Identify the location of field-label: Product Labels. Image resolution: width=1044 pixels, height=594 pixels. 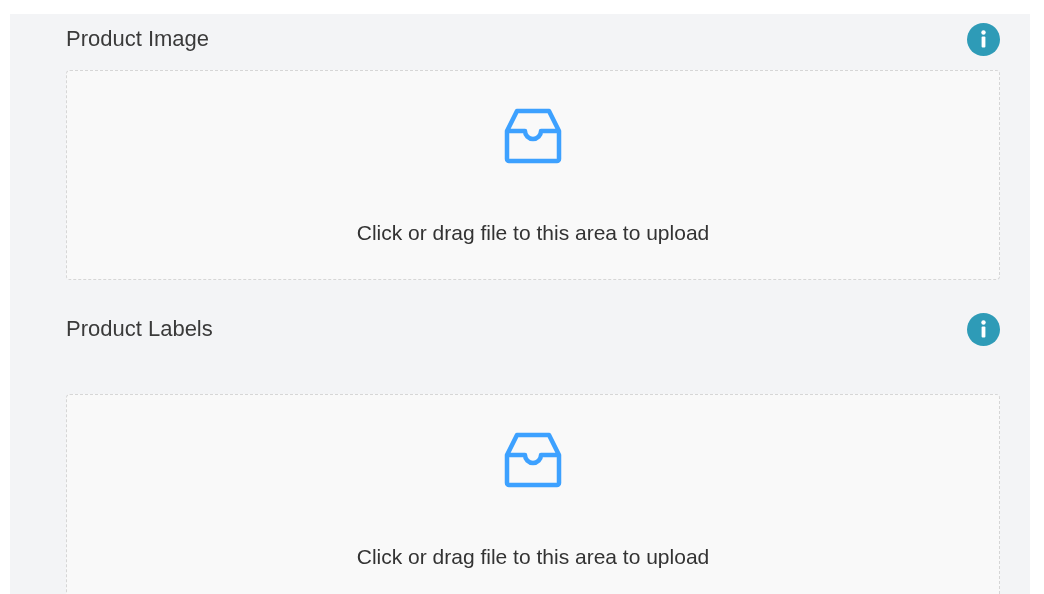
(139, 329).